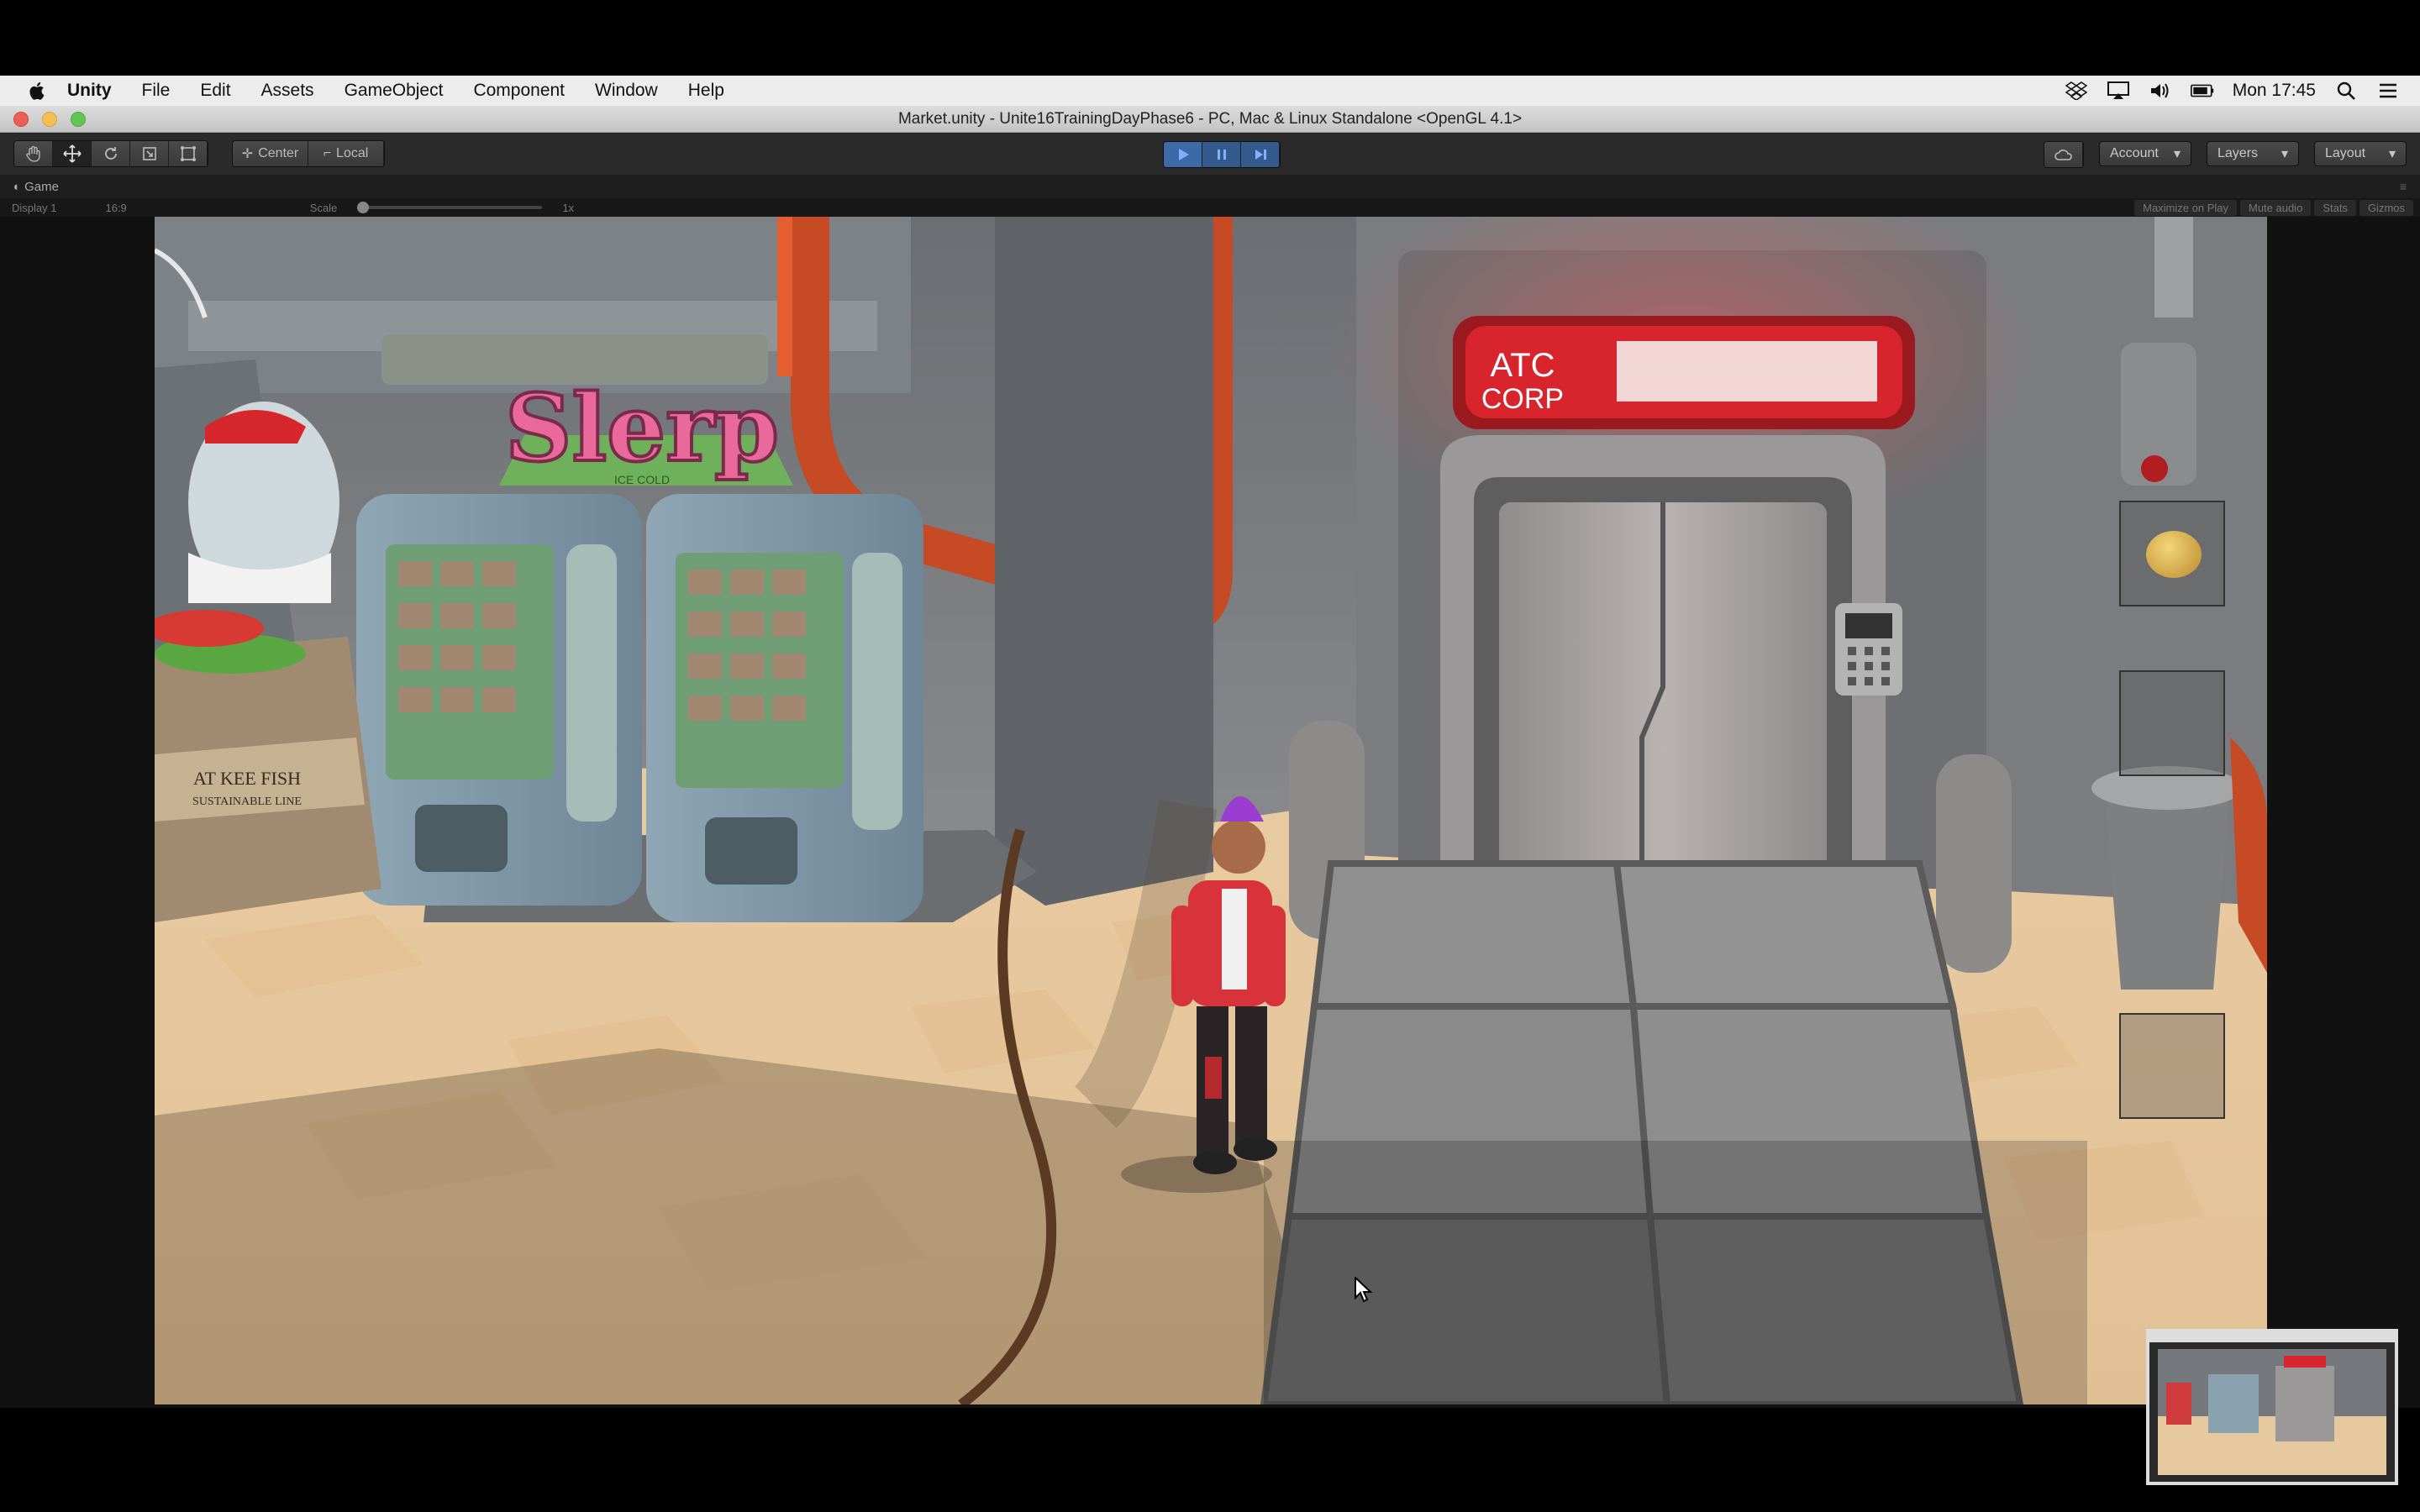 Image resolution: width=2420 pixels, height=1512 pixels. Describe the element at coordinates (323, 207) in the screenshot. I see `scale-label: Scale` at that location.